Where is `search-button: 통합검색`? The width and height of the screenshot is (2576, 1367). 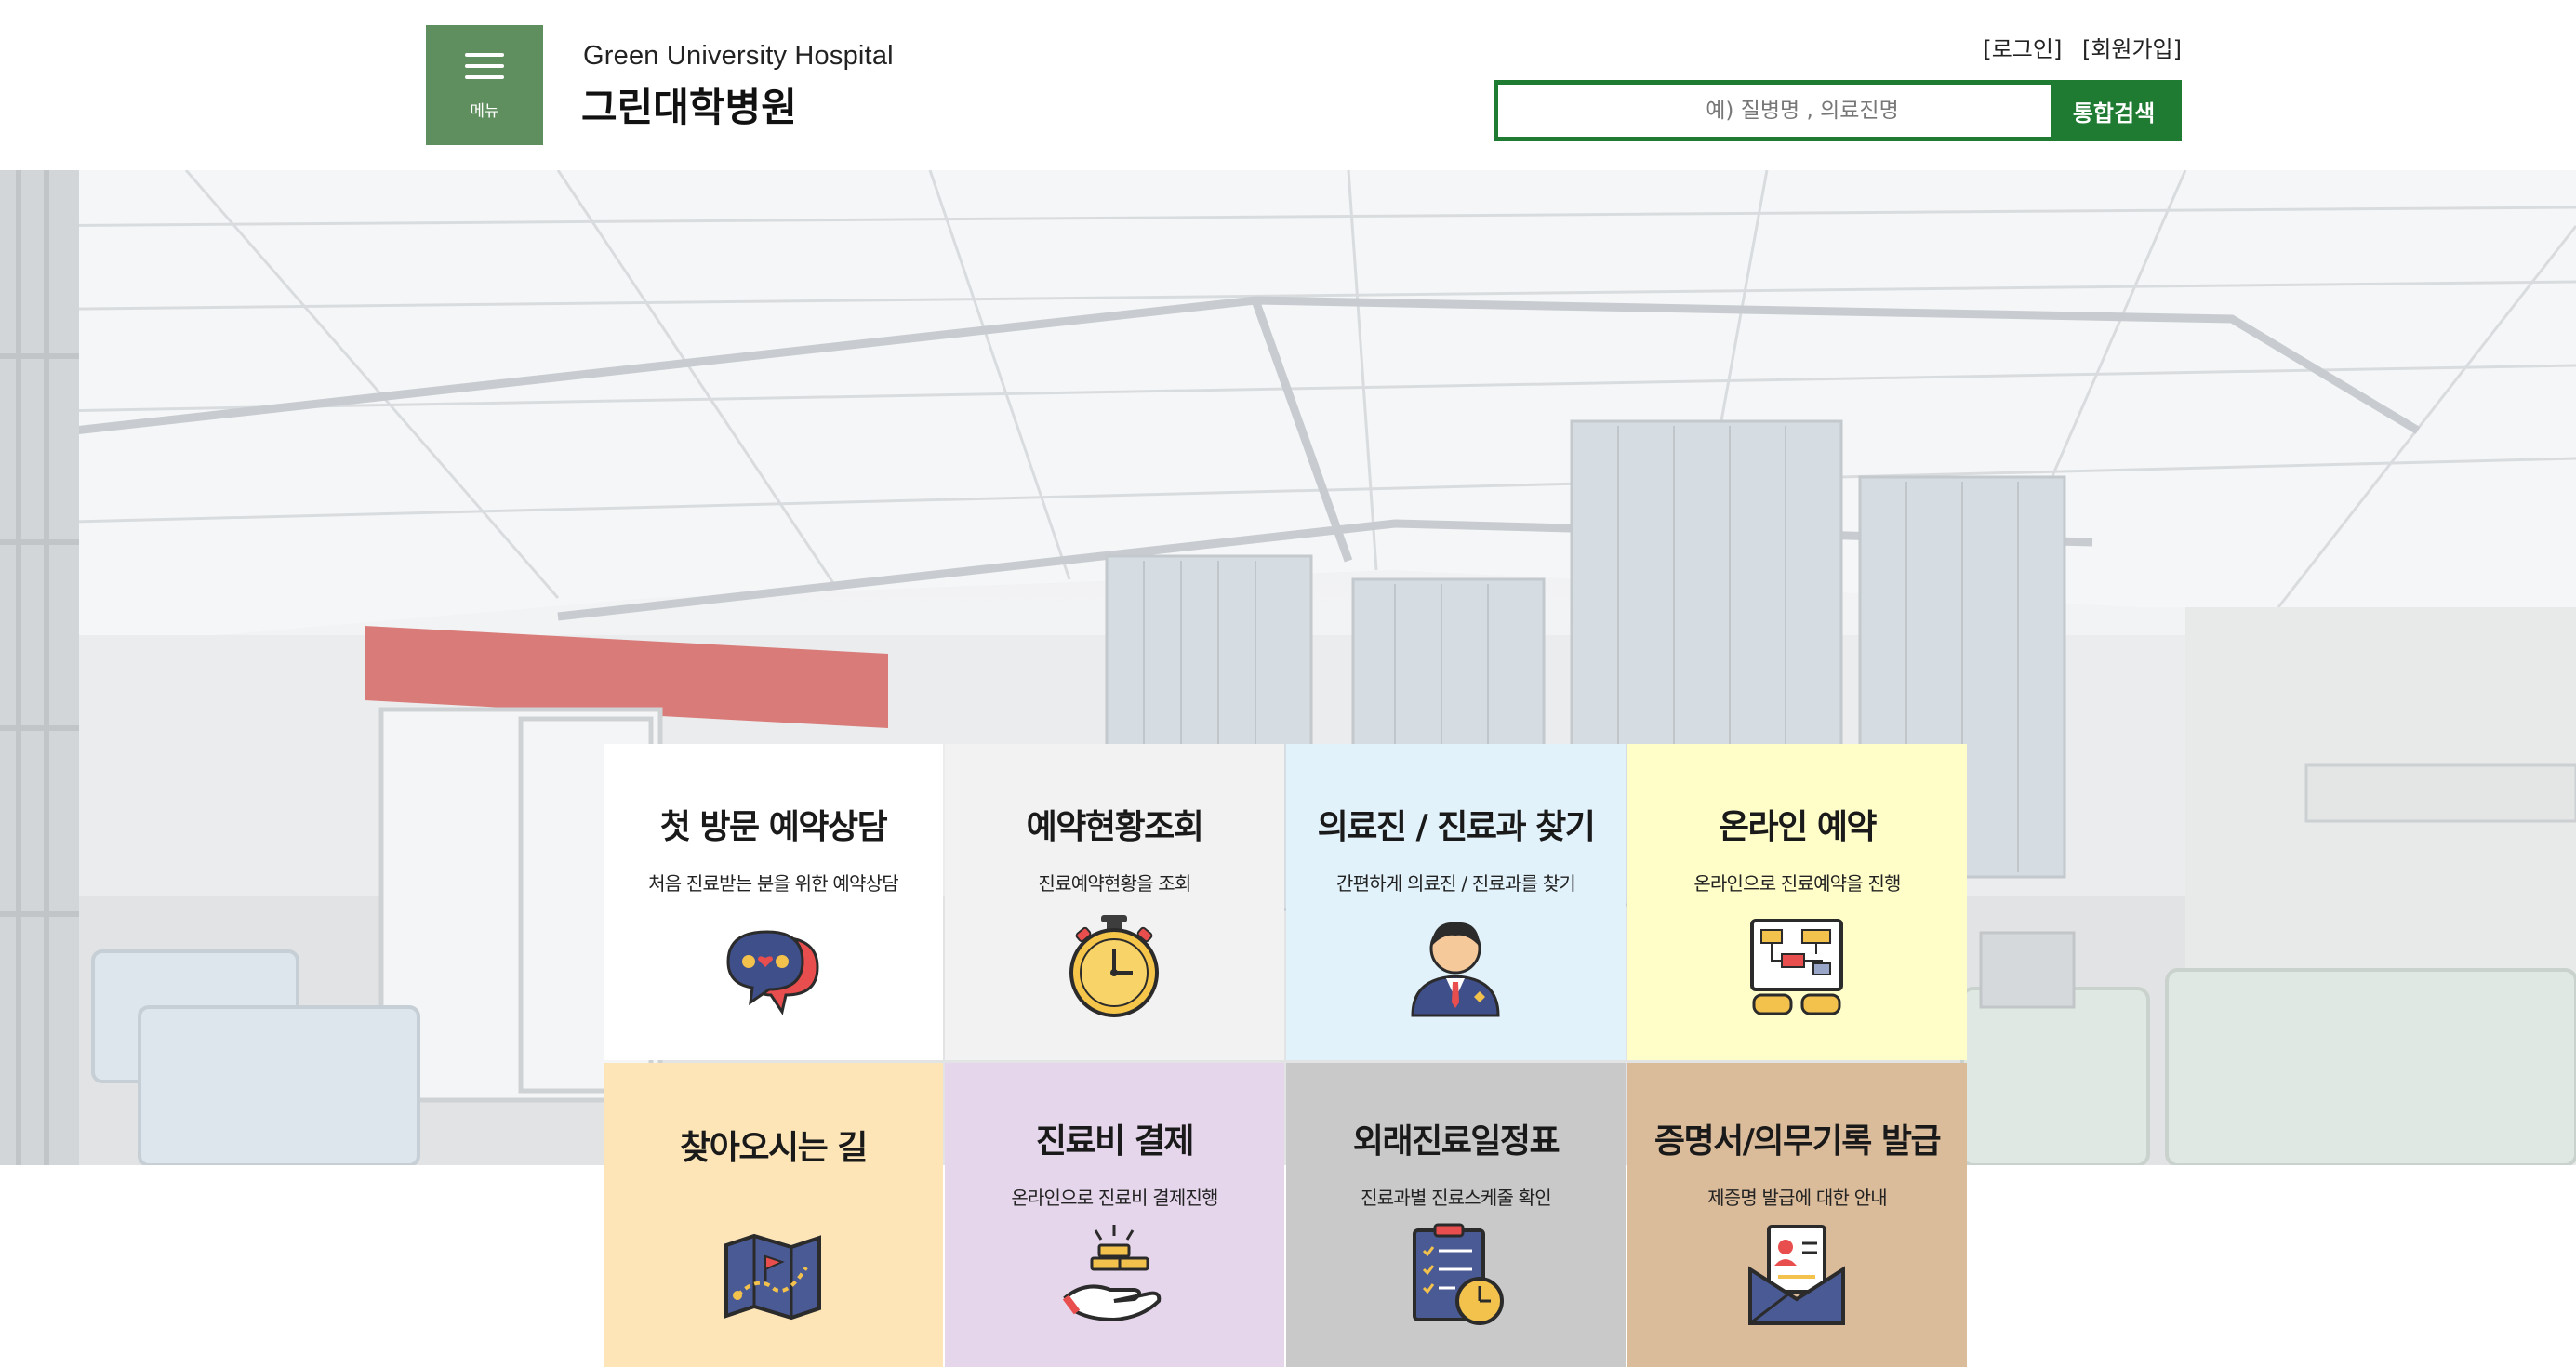 search-button: 통합검색 is located at coordinates (2114, 111).